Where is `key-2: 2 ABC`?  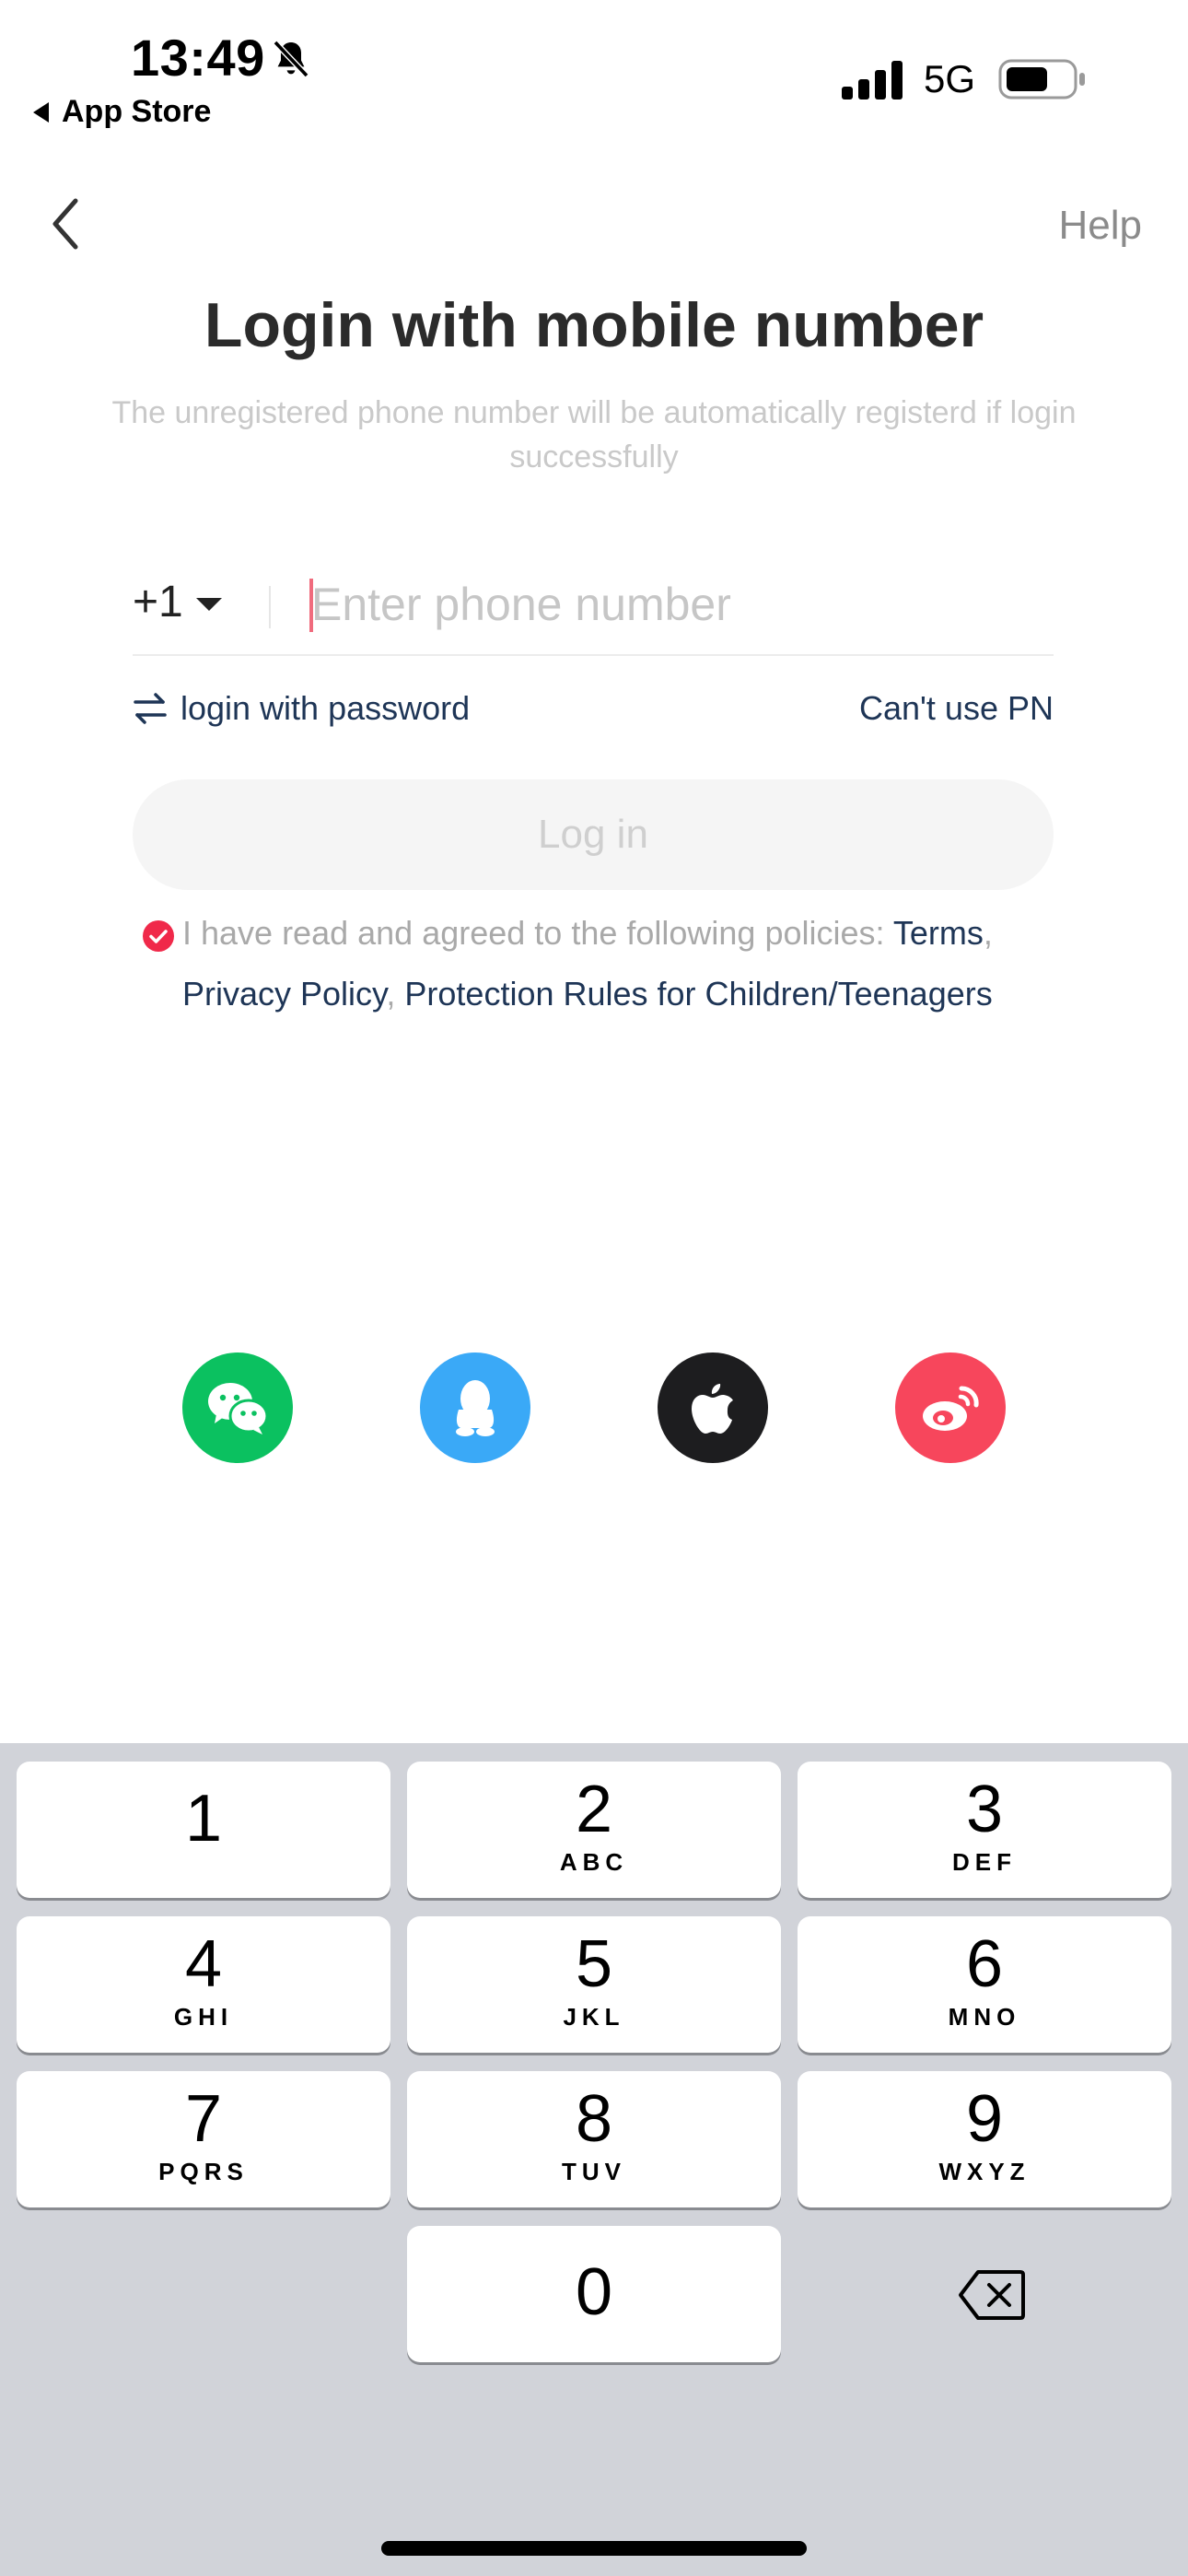
key-2: 2 ABC is located at coordinates (594, 1830).